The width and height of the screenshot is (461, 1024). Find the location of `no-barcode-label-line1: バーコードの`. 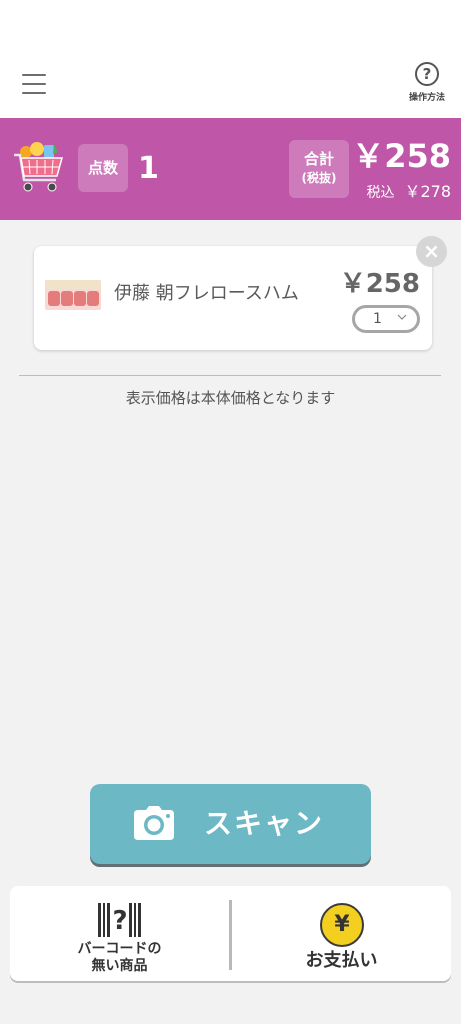

no-barcode-label-line1: バーコードの is located at coordinates (119, 949).